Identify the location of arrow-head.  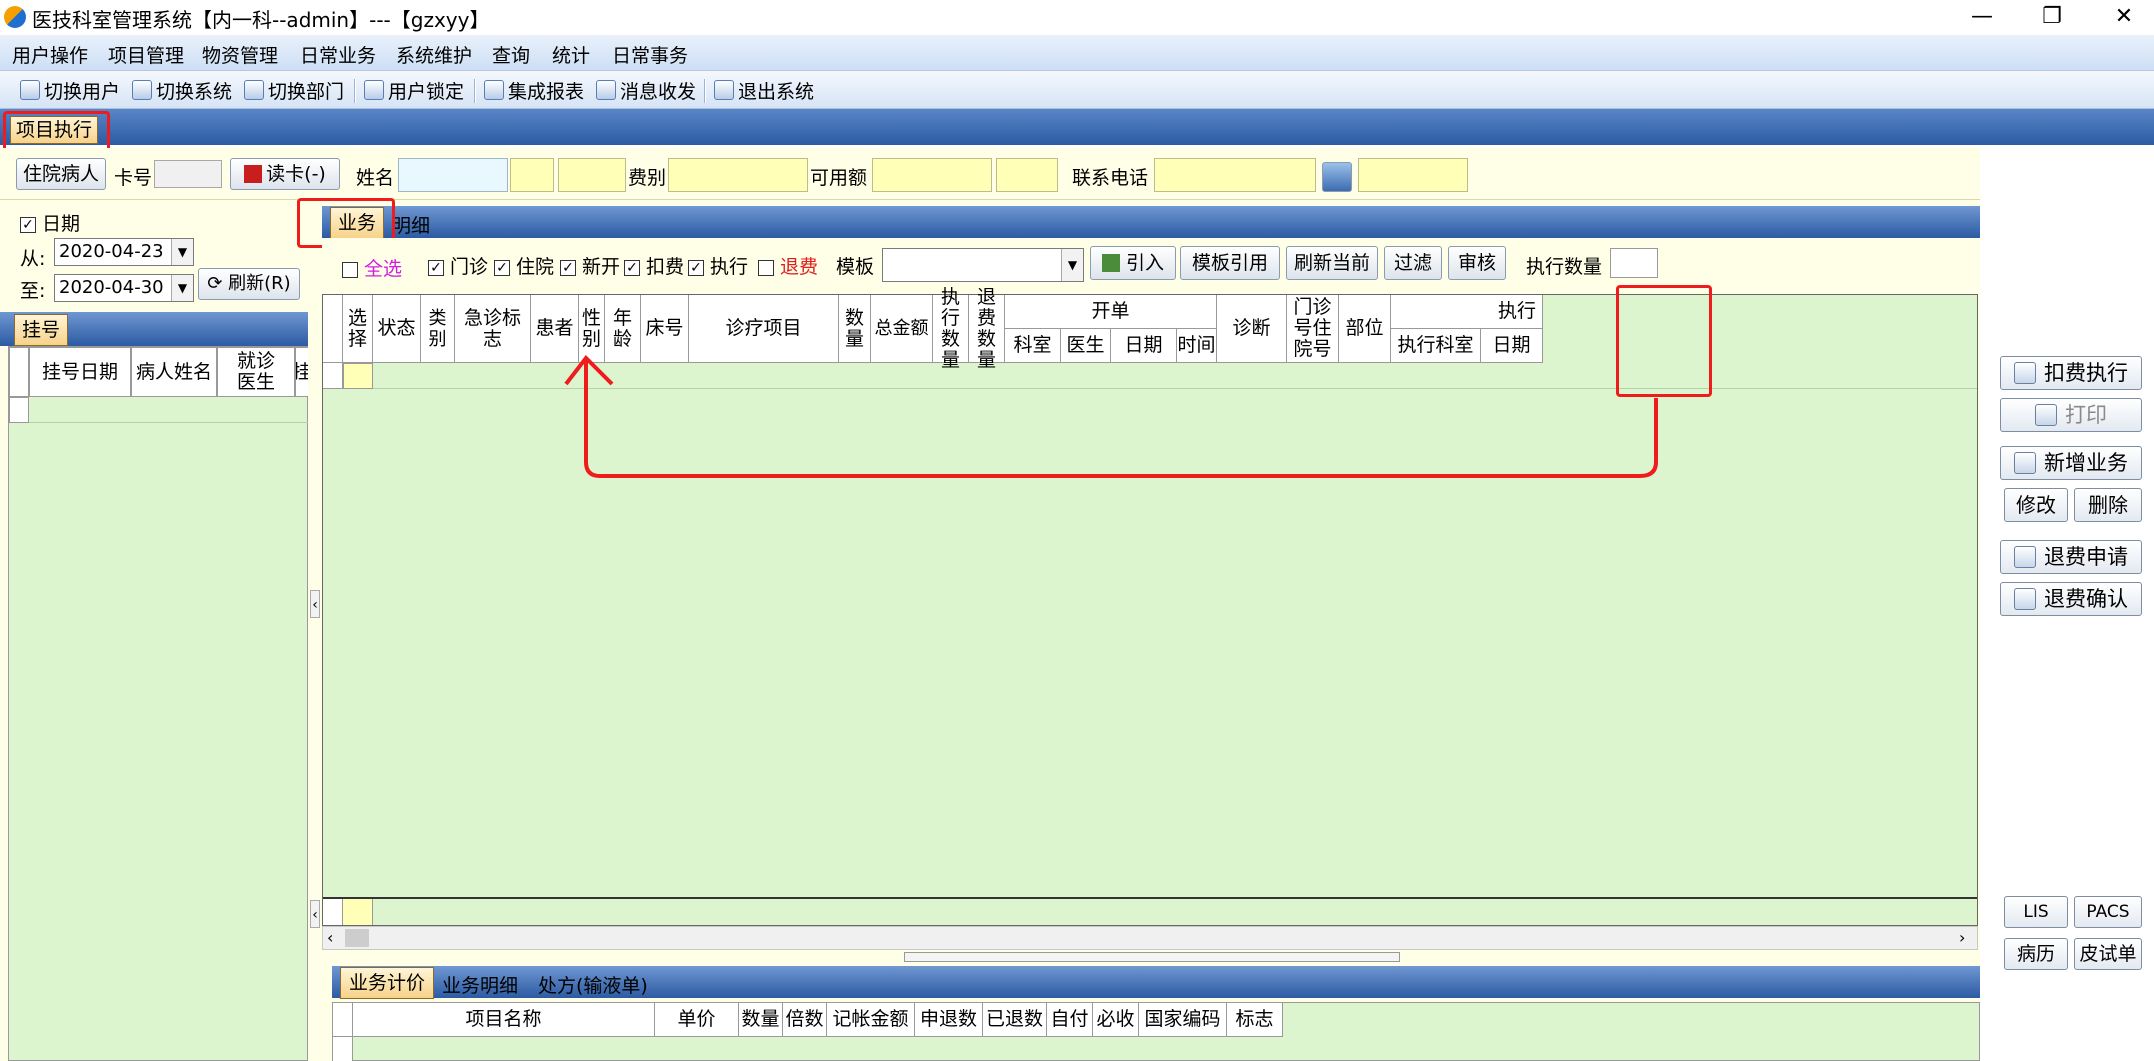
(589, 370).